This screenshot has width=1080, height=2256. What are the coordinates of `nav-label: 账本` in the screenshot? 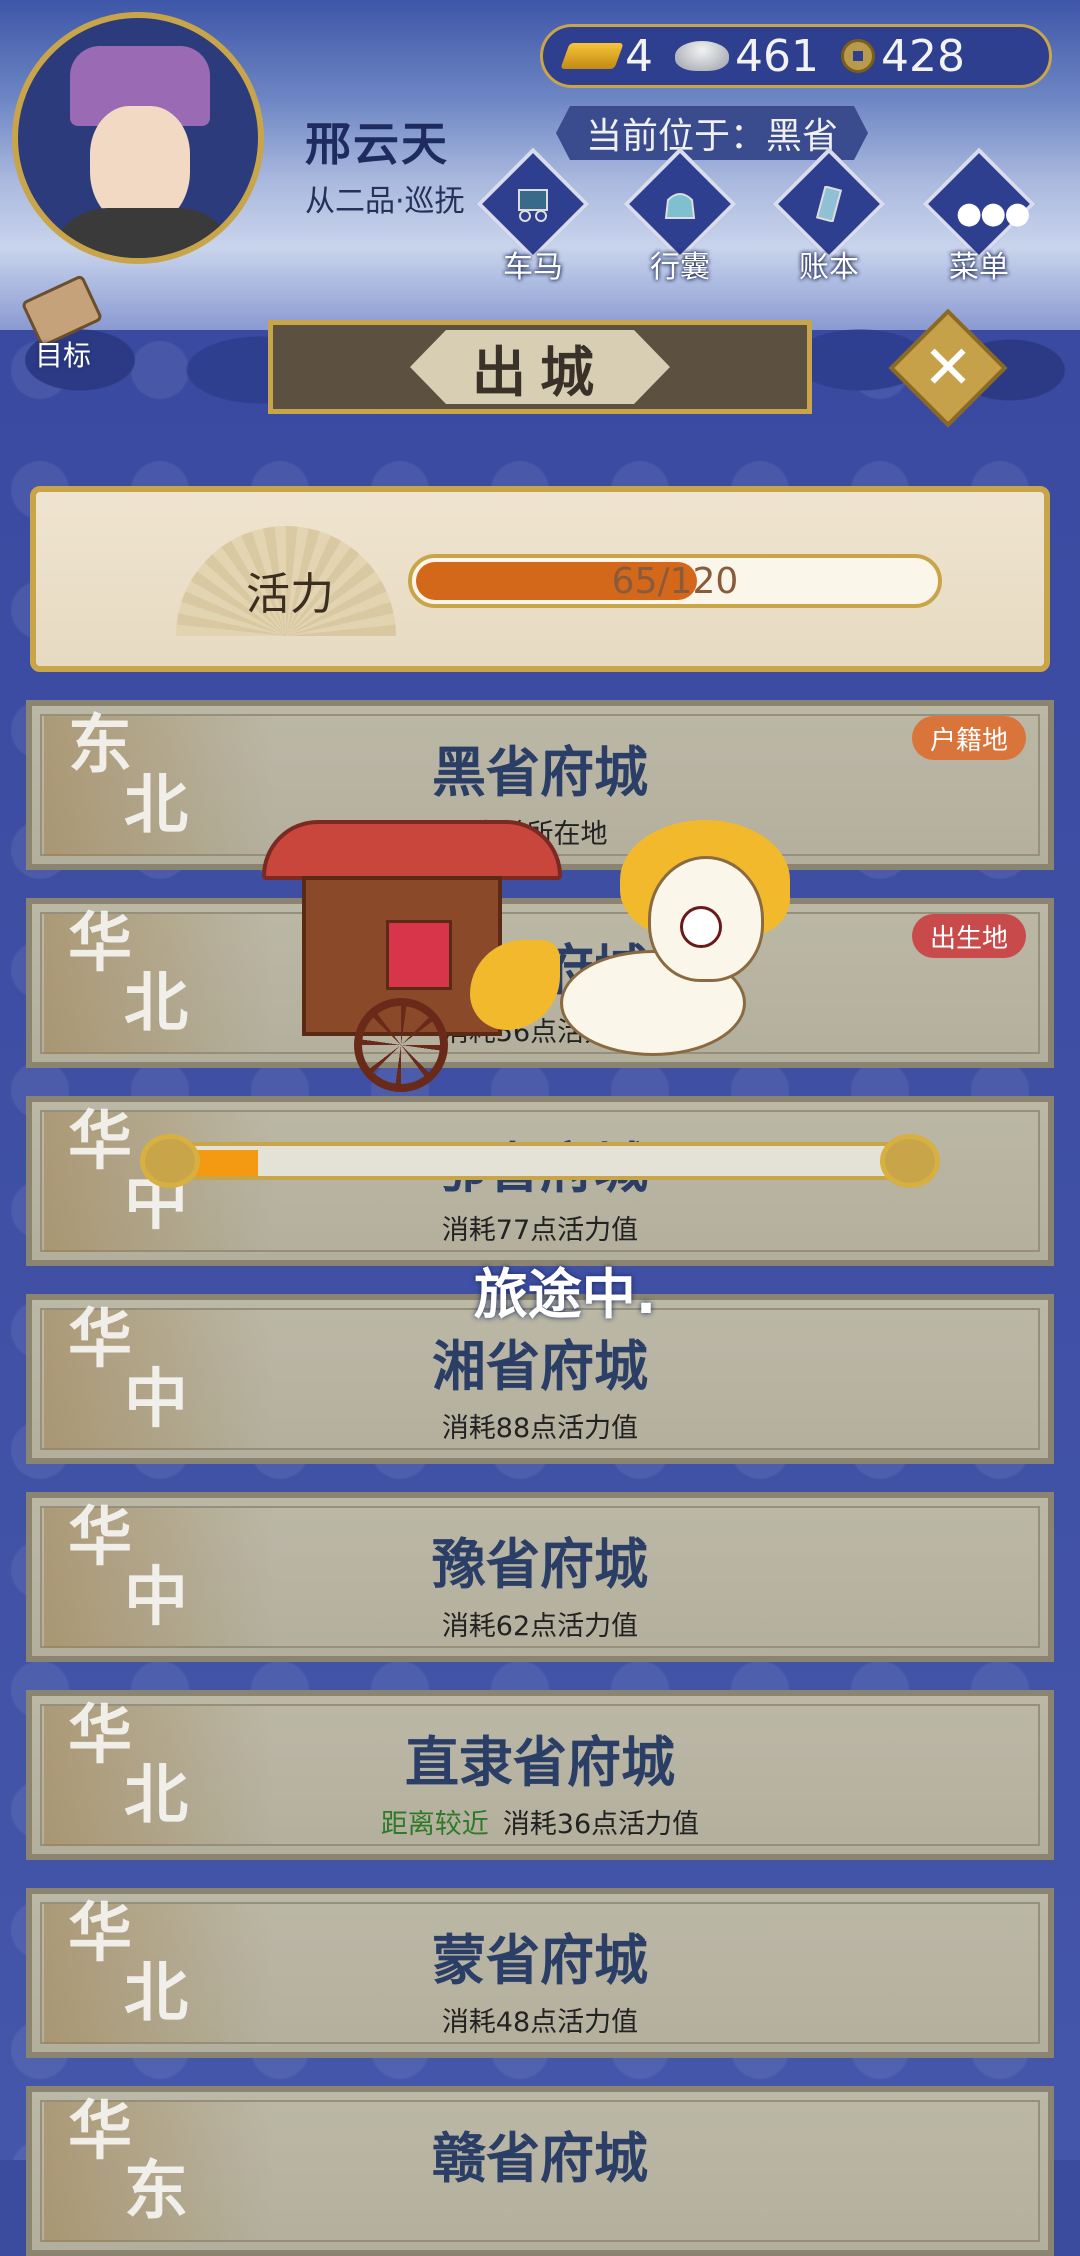 It's located at (829, 267).